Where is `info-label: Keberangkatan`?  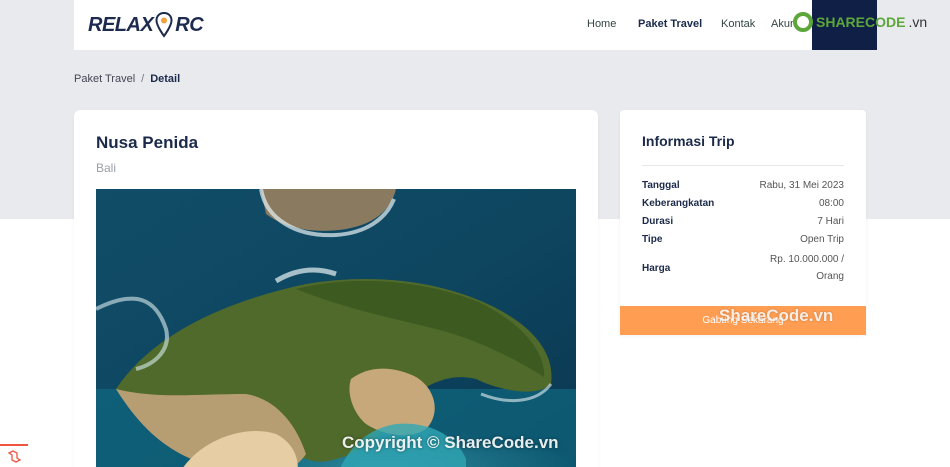
info-label: Keberangkatan is located at coordinates (678, 203).